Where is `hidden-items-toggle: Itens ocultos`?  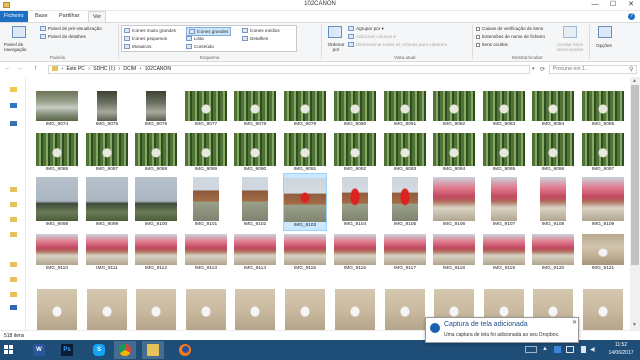 hidden-items-toggle: Itens ocultos is located at coordinates (492, 44).